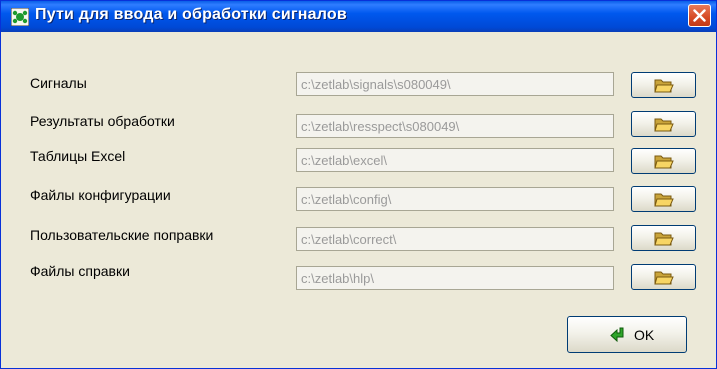 Image resolution: width=717 pixels, height=369 pixels. Describe the element at coordinates (627, 334) in the screenshot. I see `ok-button: OK` at that location.